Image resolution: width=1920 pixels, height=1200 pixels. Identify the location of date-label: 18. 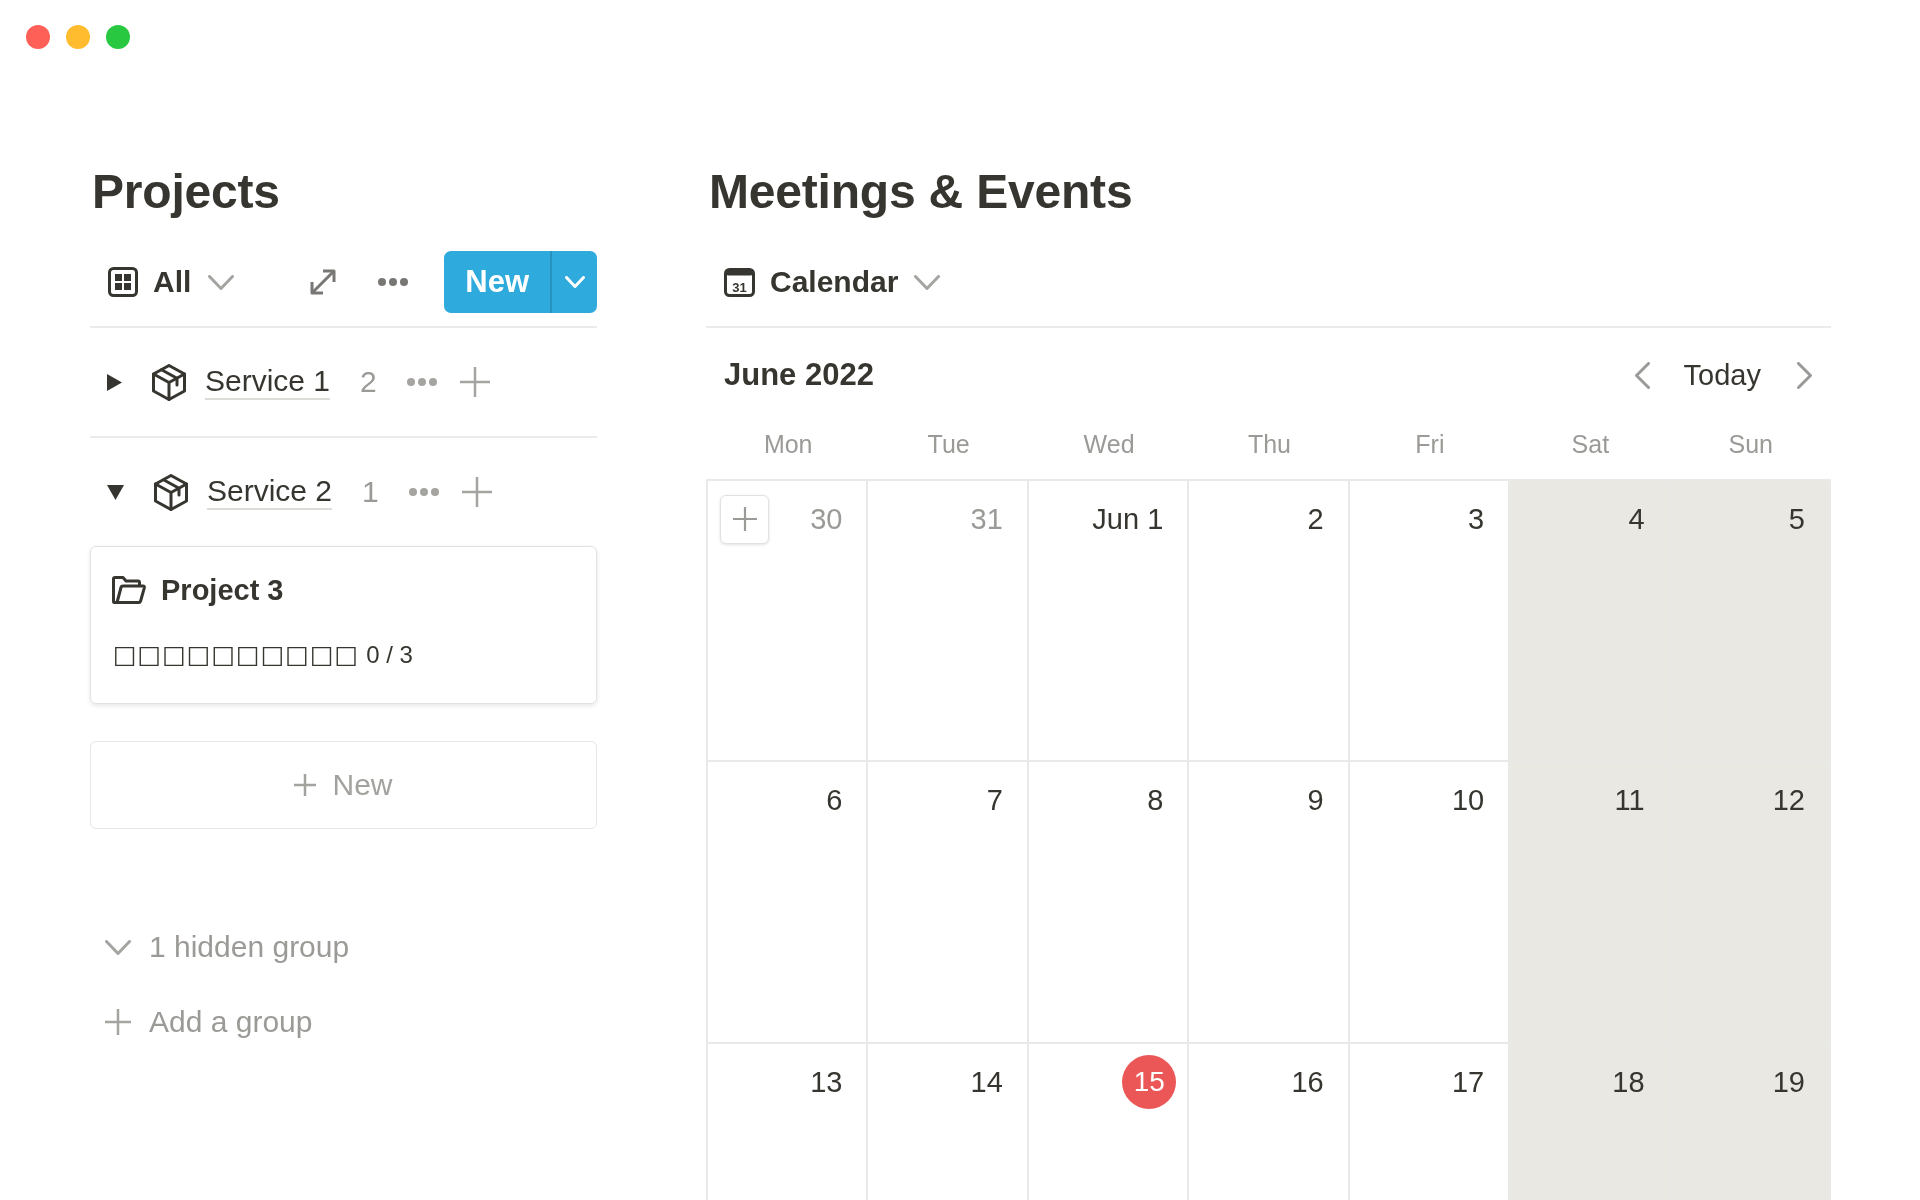
(1628, 1082).